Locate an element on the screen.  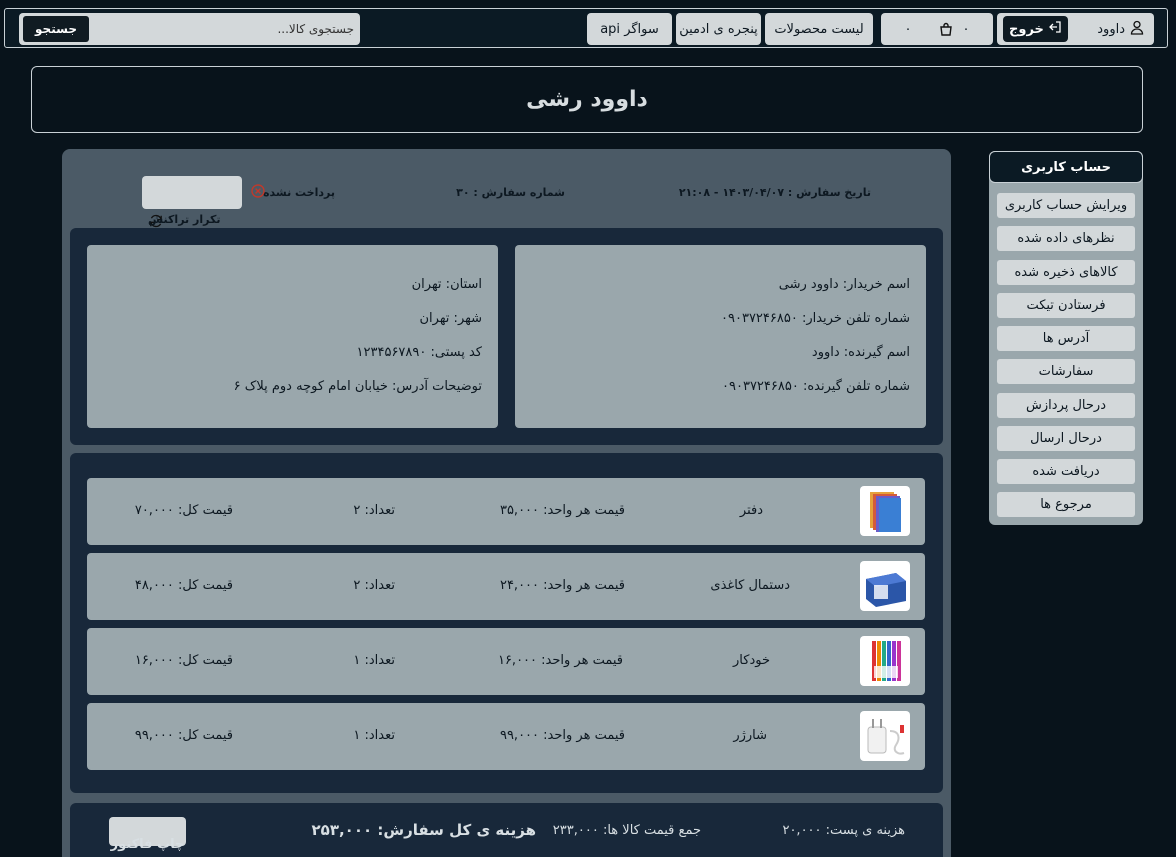
swagger-button: سواگر api is located at coordinates (629, 29).